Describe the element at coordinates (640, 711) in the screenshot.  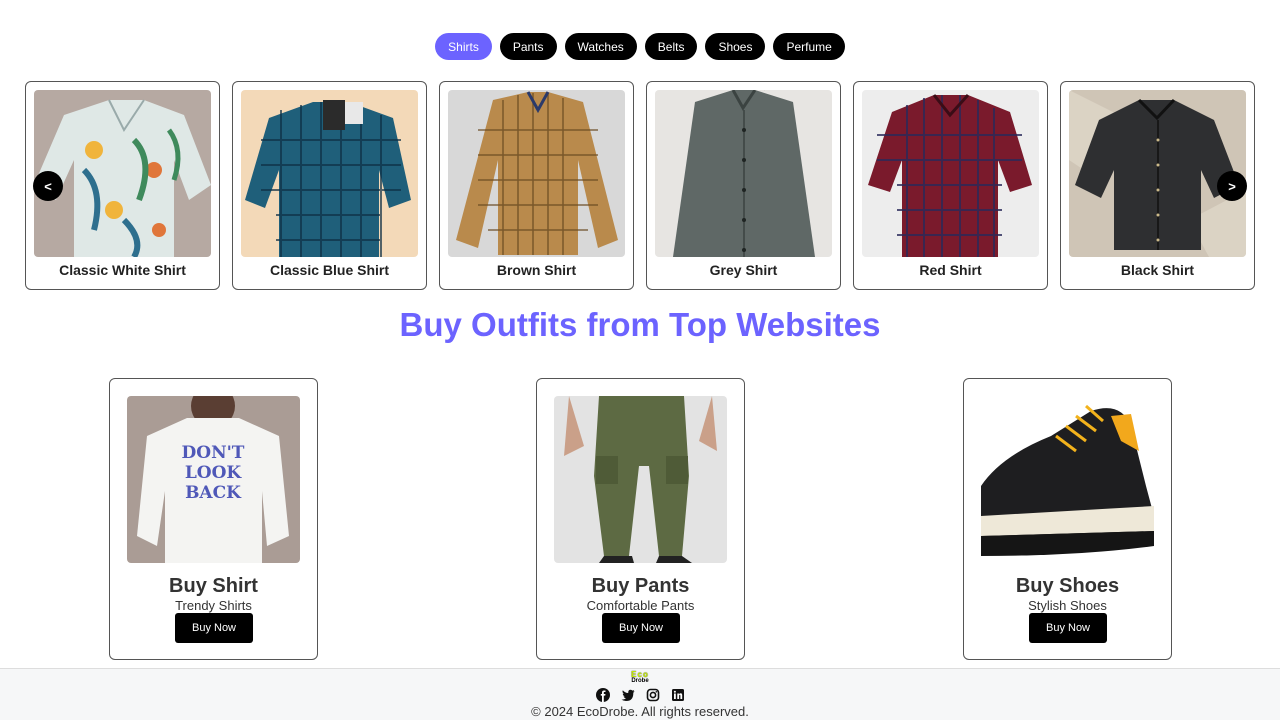
I see `copyright-text: © 2024 EcoDrobe. All rights reserved.` at that location.